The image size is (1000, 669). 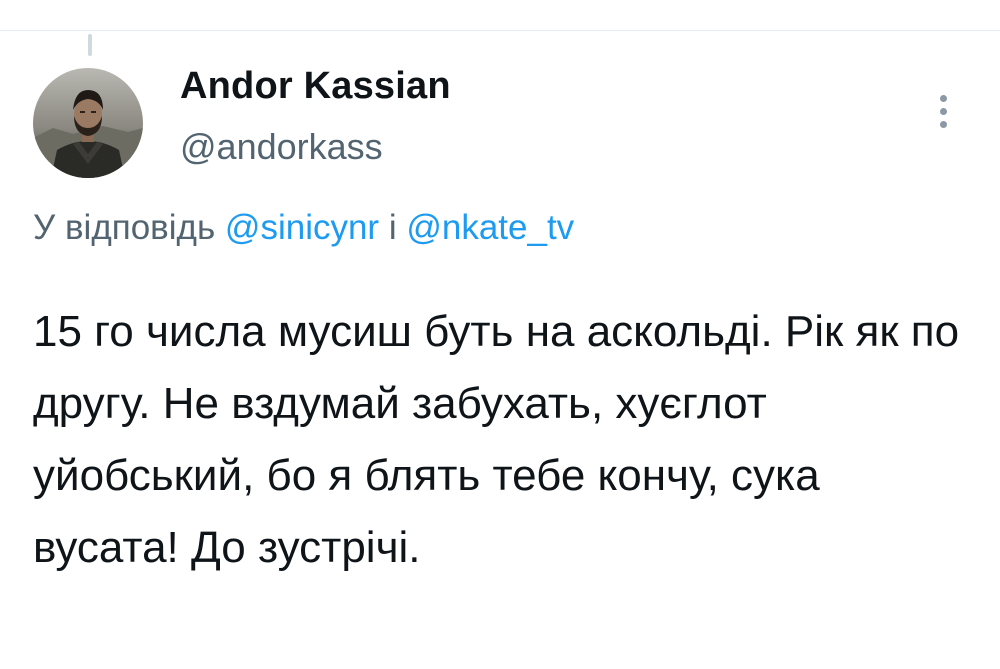 I want to click on top-divider, so click(x=500, y=30).